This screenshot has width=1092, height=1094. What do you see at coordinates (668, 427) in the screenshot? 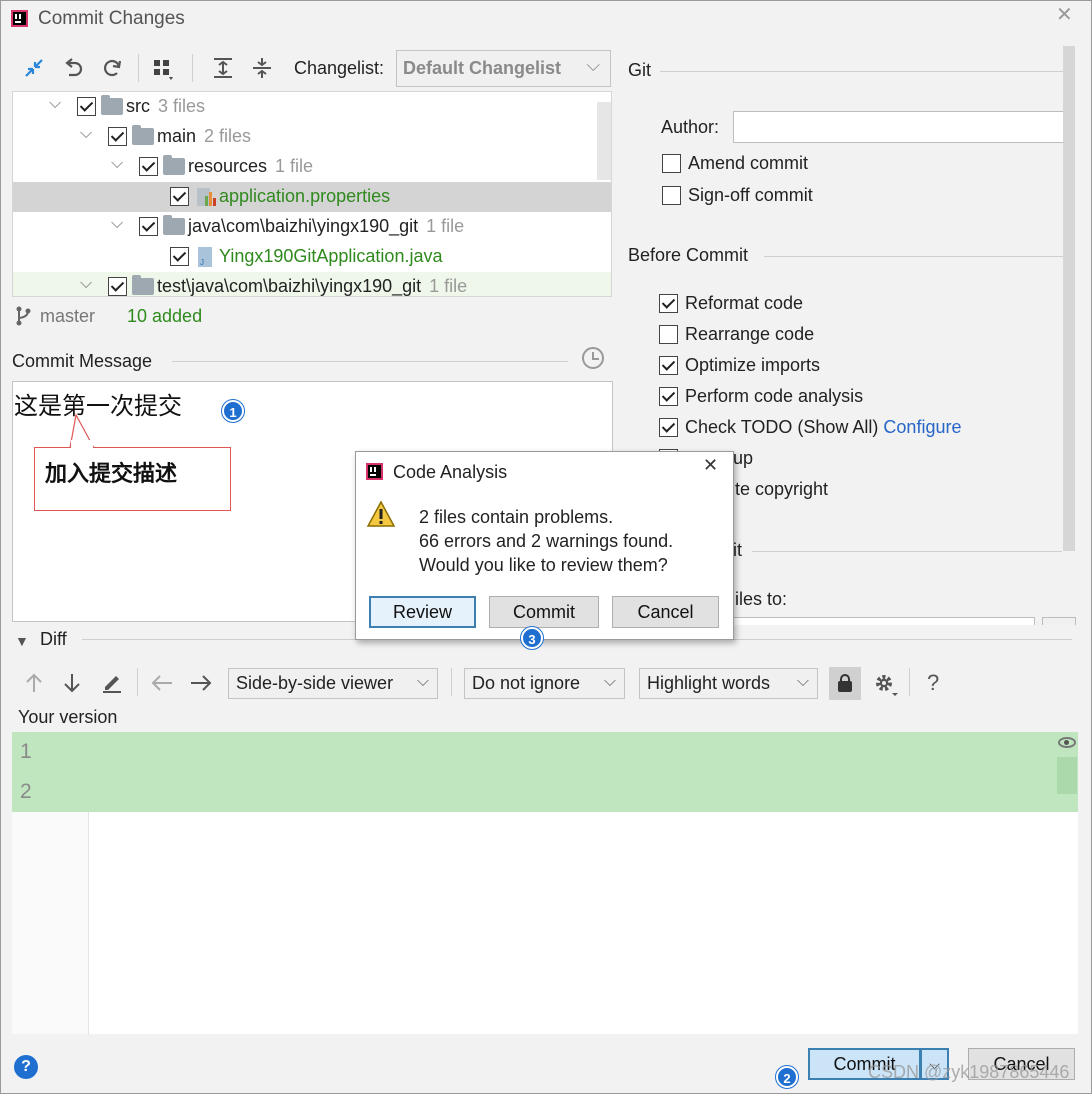
I see `todo-checkbox` at bounding box center [668, 427].